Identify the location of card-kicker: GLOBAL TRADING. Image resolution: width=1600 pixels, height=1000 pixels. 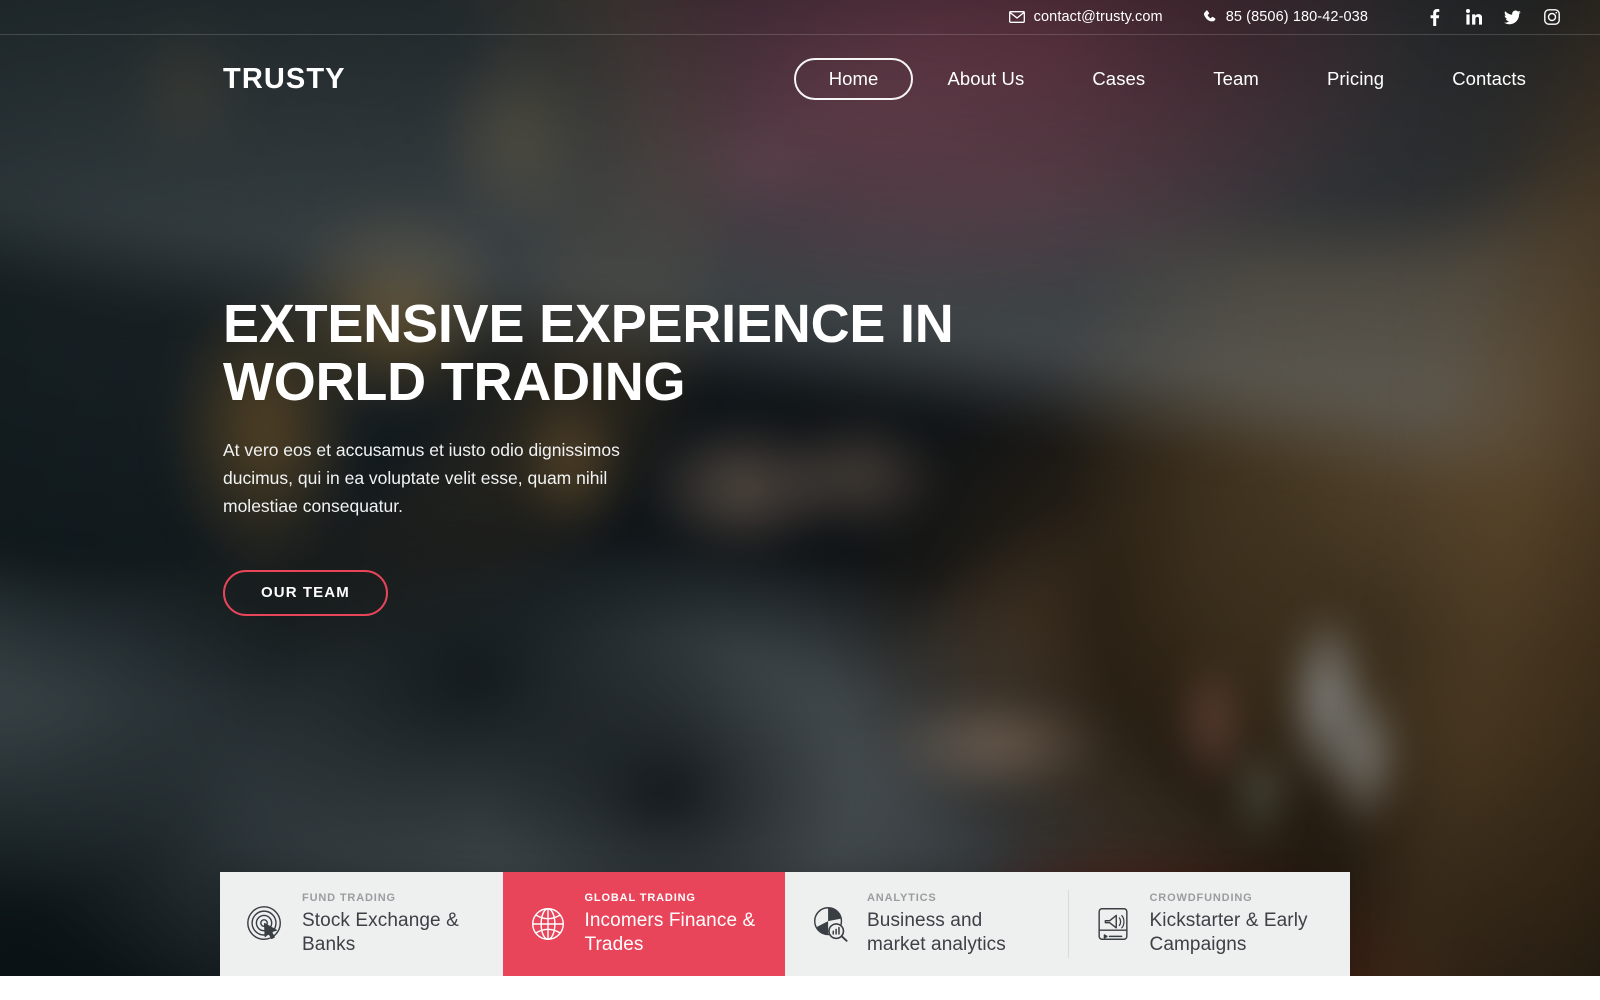
(640, 898).